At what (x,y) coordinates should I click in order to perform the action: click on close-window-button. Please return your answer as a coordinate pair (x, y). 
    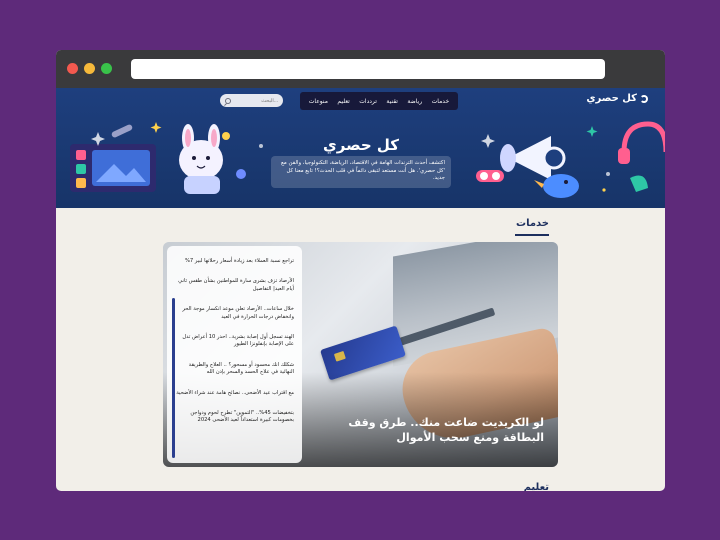
    Looking at the image, I should click on (72, 68).